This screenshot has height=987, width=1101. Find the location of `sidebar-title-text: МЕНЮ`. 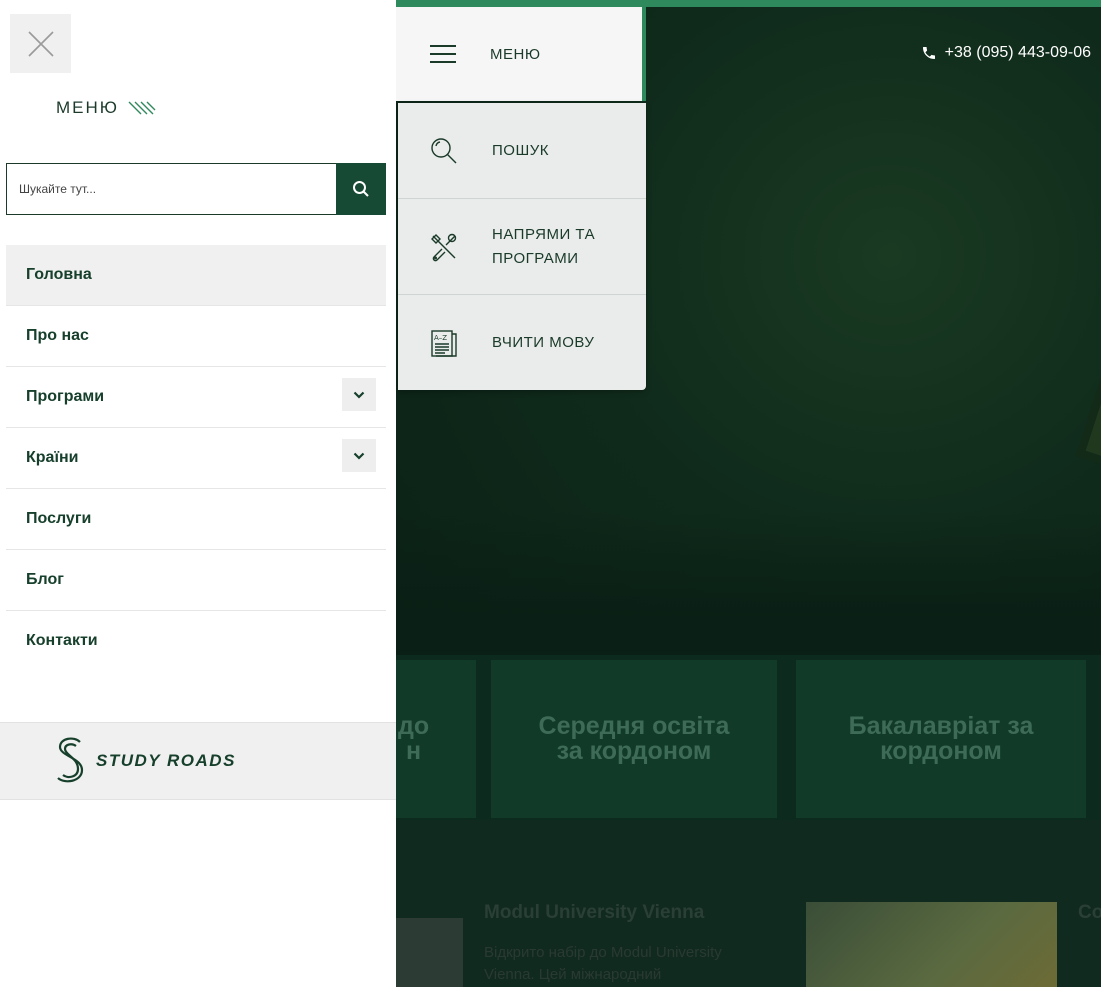

sidebar-title-text: МЕНЮ is located at coordinates (87, 107).